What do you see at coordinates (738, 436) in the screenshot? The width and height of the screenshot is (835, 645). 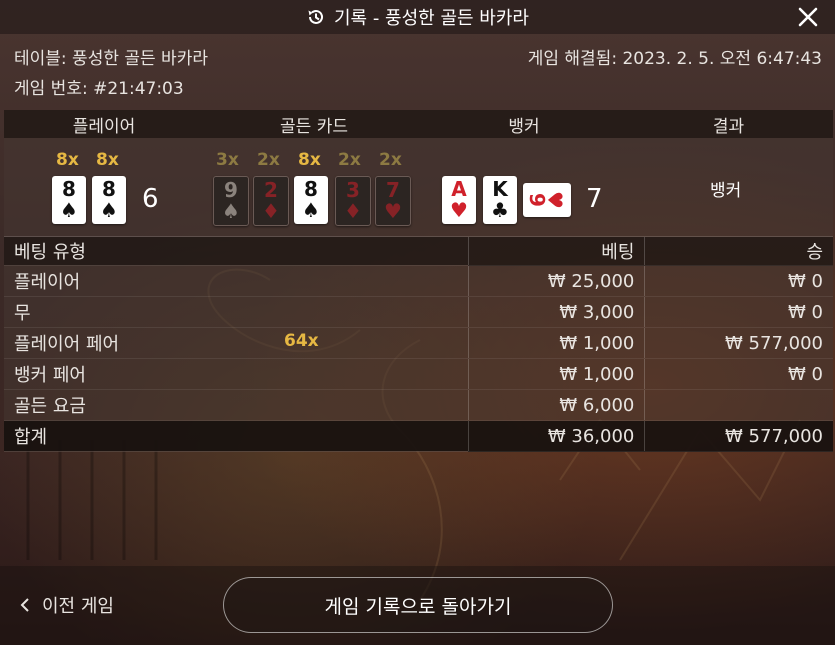 I see `total-win: ₩ 577,000` at bounding box center [738, 436].